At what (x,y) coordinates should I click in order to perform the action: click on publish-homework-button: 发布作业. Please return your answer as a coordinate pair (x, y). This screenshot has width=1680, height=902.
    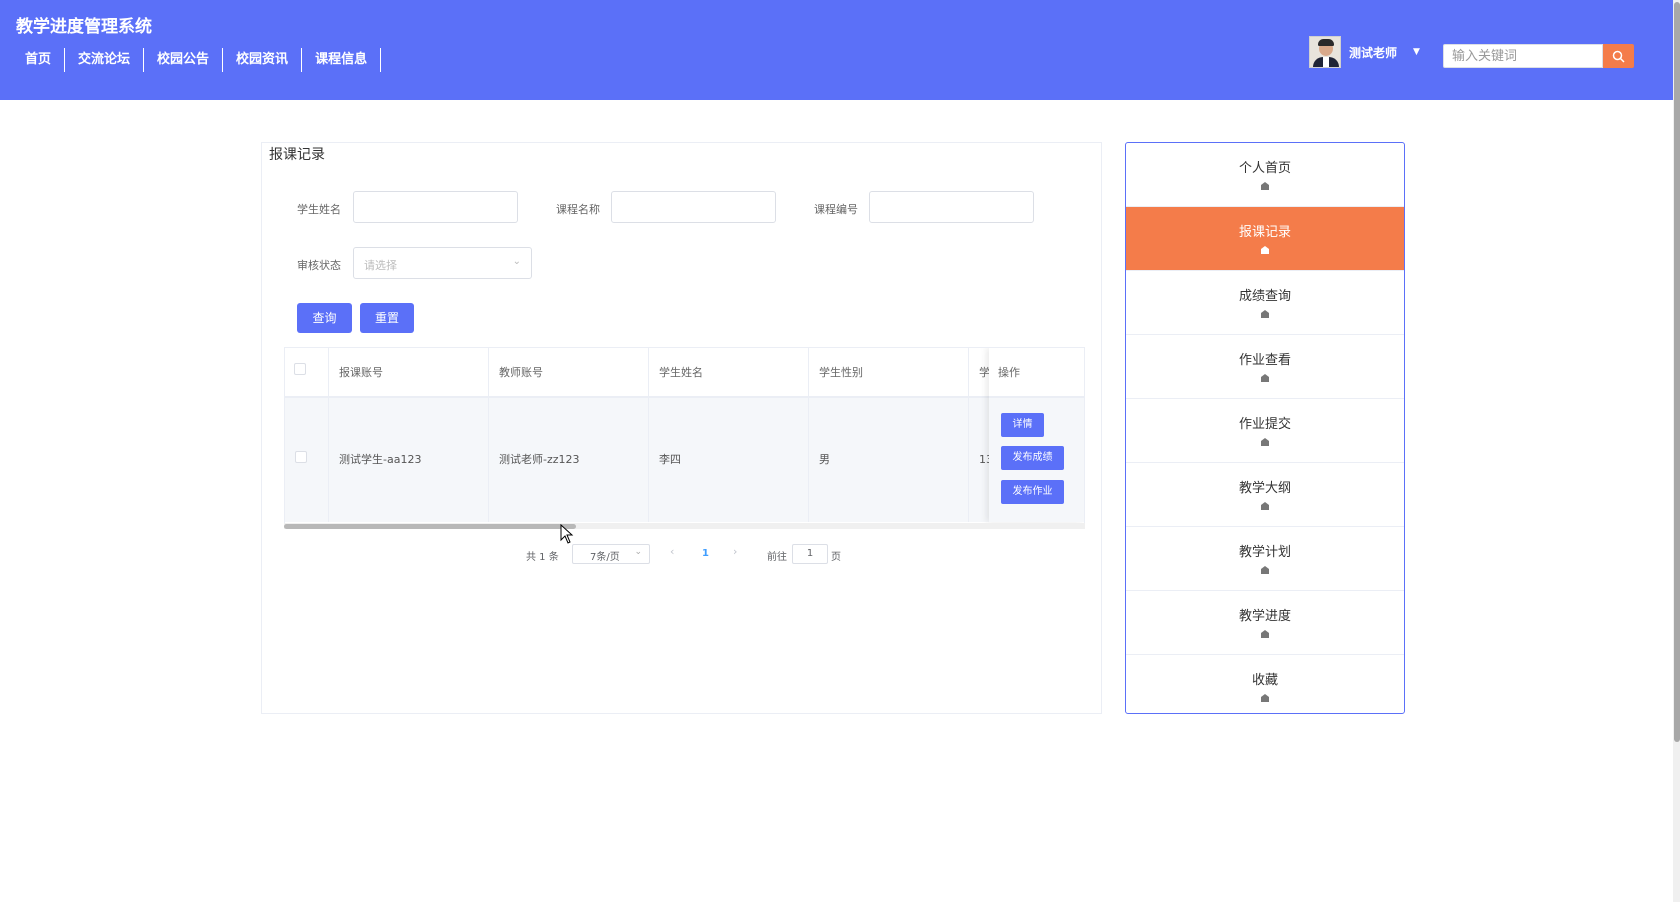
    Looking at the image, I should click on (1032, 492).